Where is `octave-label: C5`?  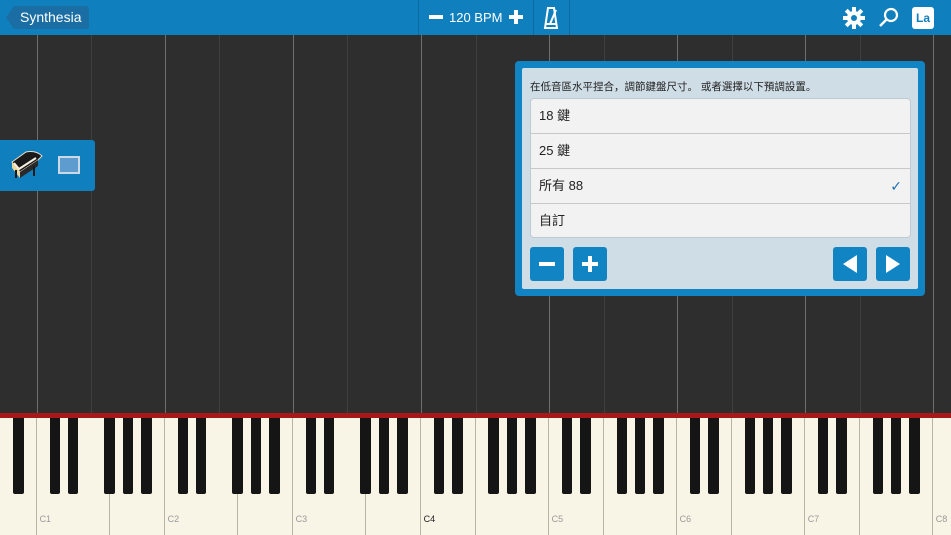
octave-label: C5 is located at coordinates (557, 519).